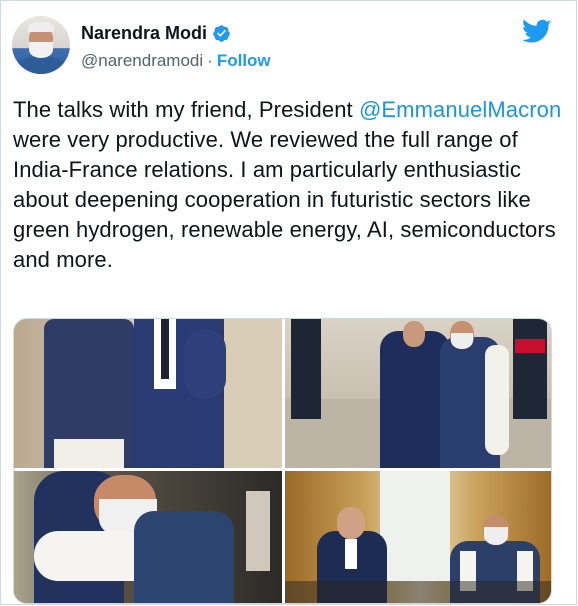  What do you see at coordinates (418, 537) in the screenshot?
I see `photo-leaders-seated-meeting` at bounding box center [418, 537].